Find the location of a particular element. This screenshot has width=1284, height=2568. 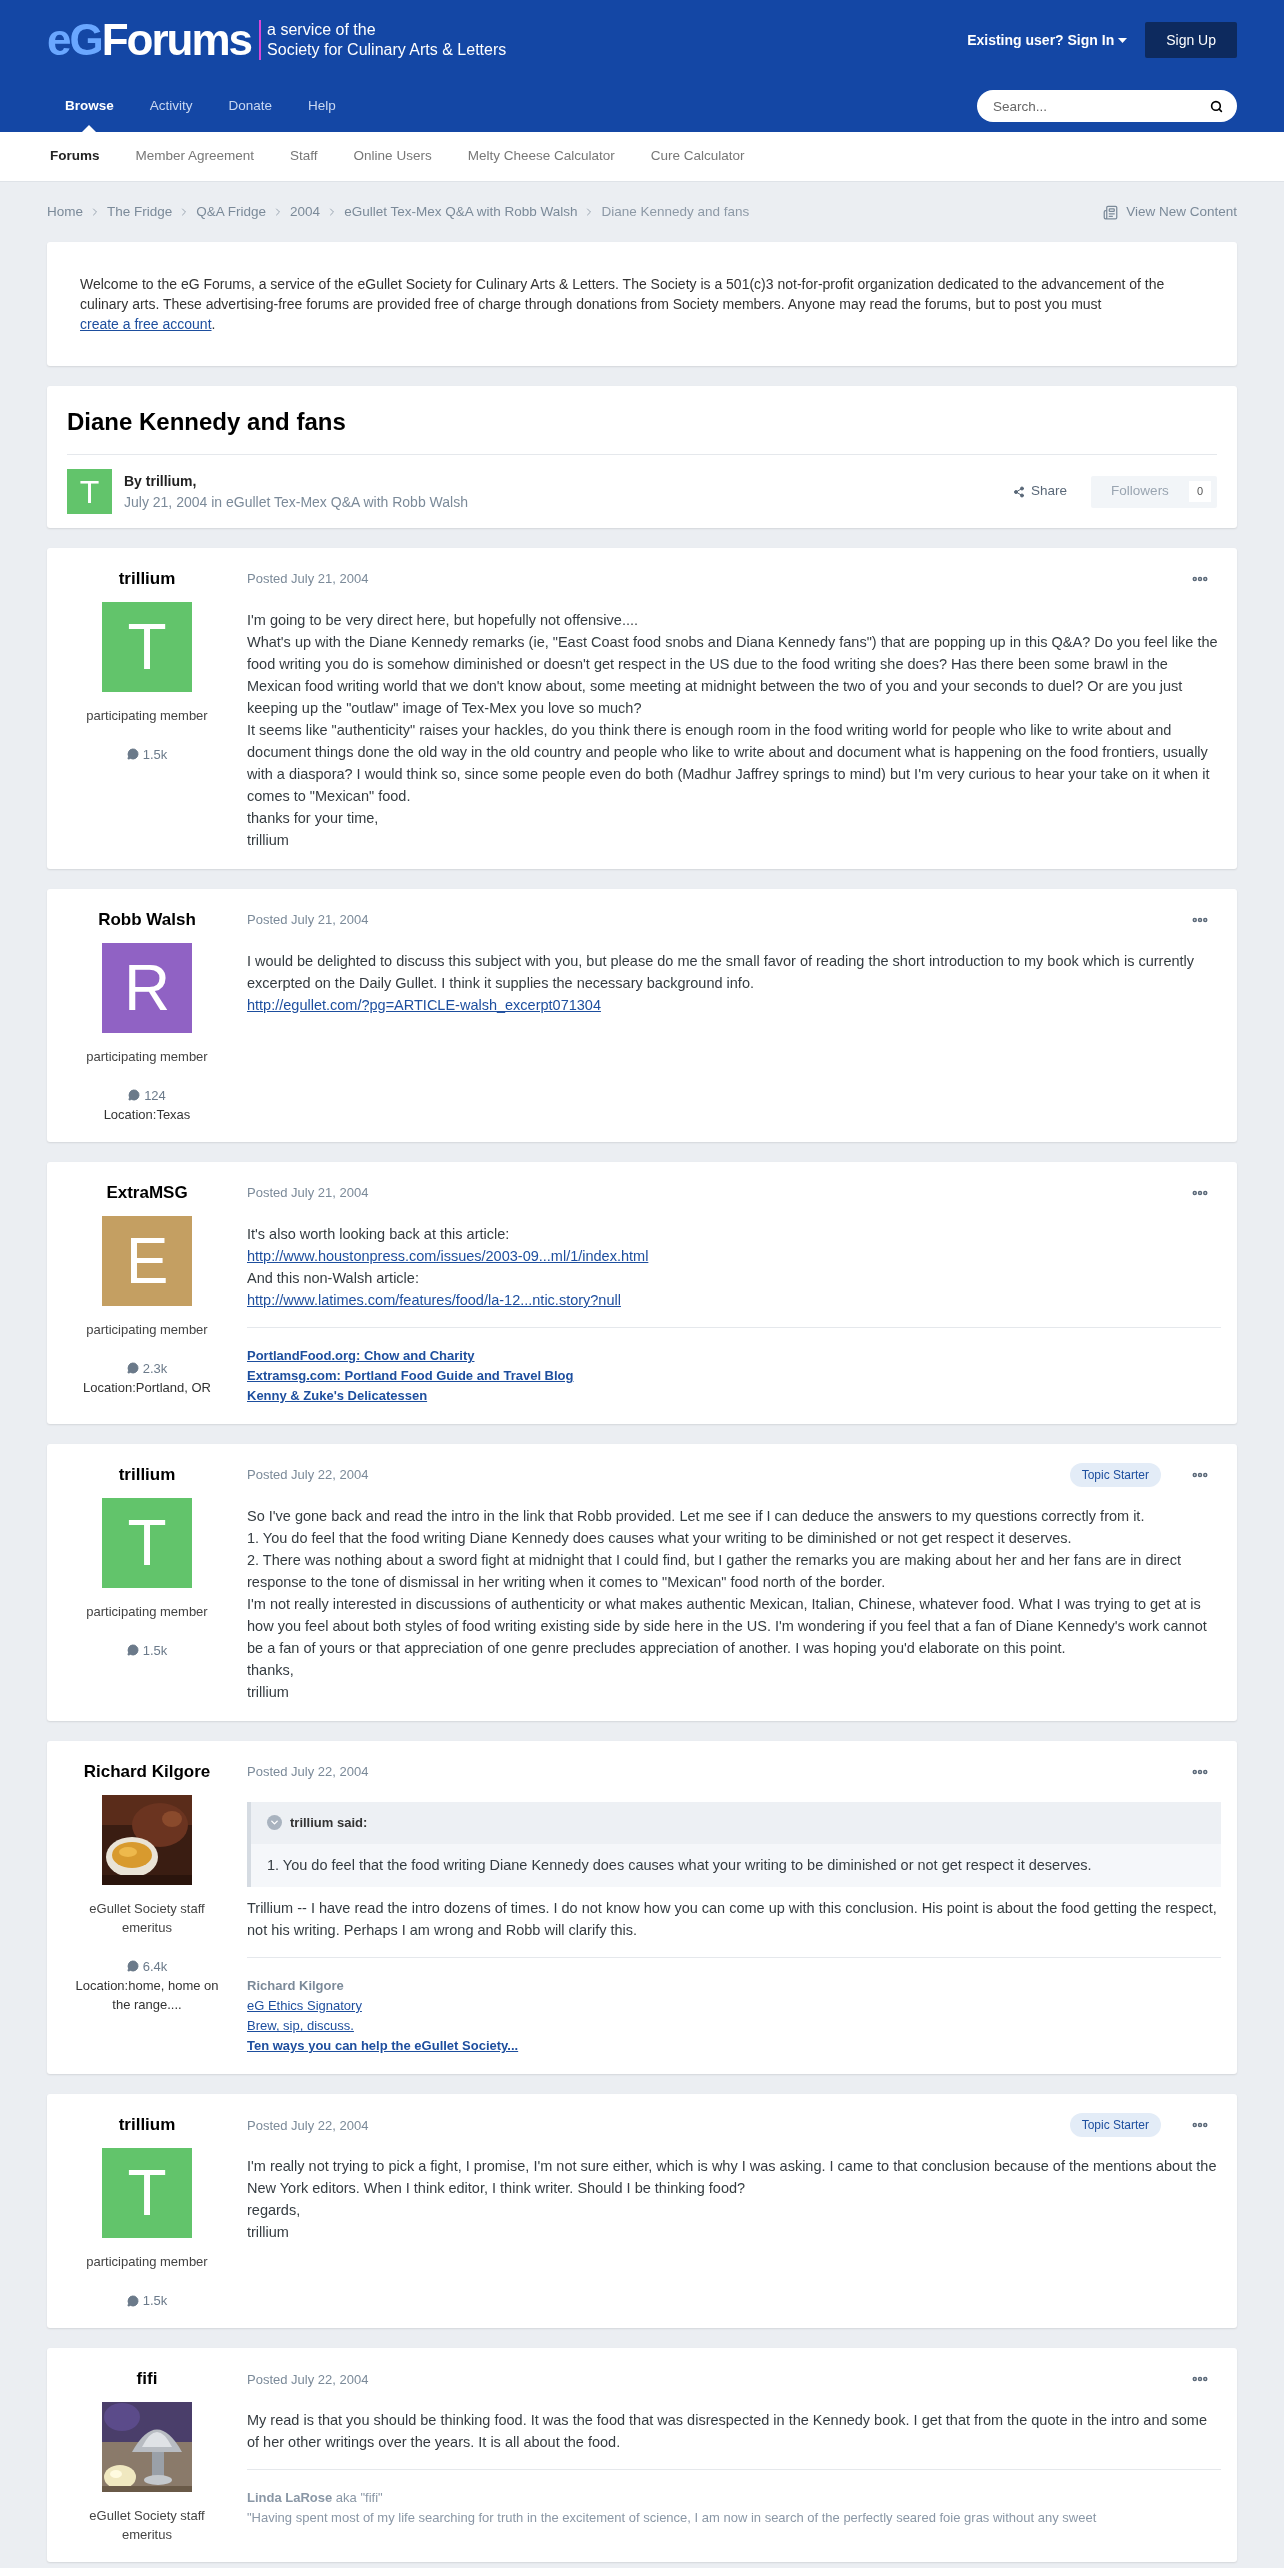

quote-text: 1. You do feel that the food writing Diane Kennedy does causes what your writing to be diminished or not get respect it deserves. is located at coordinates (679, 1865).